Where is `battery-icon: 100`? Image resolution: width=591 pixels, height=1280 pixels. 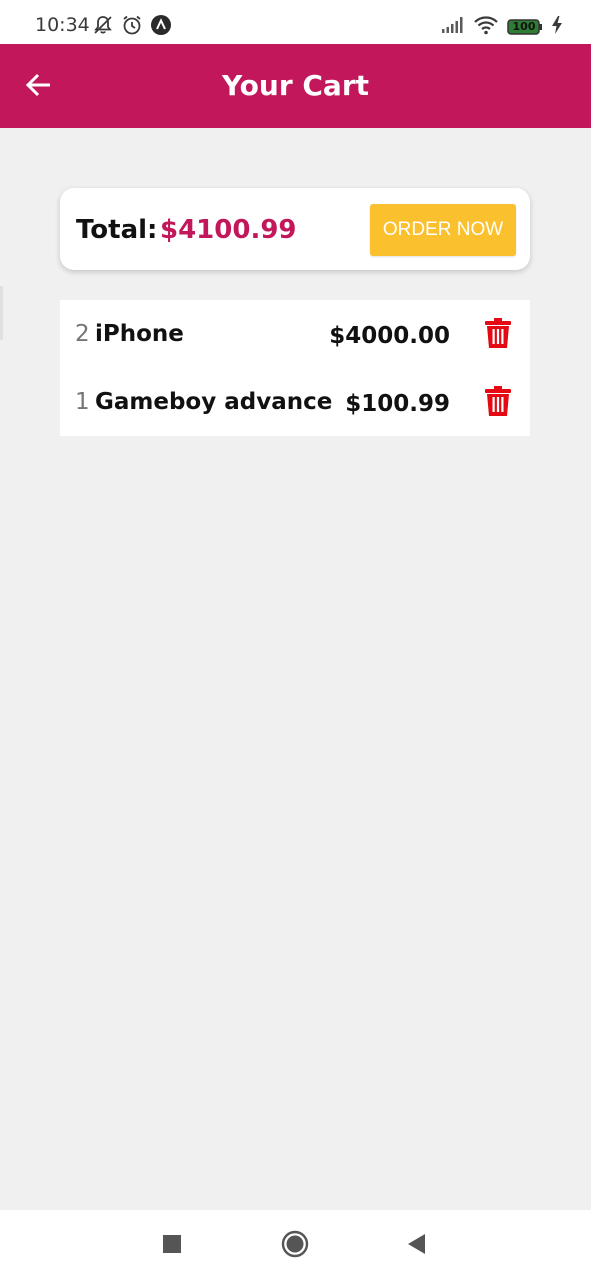
battery-icon: 100 is located at coordinates (525, 27).